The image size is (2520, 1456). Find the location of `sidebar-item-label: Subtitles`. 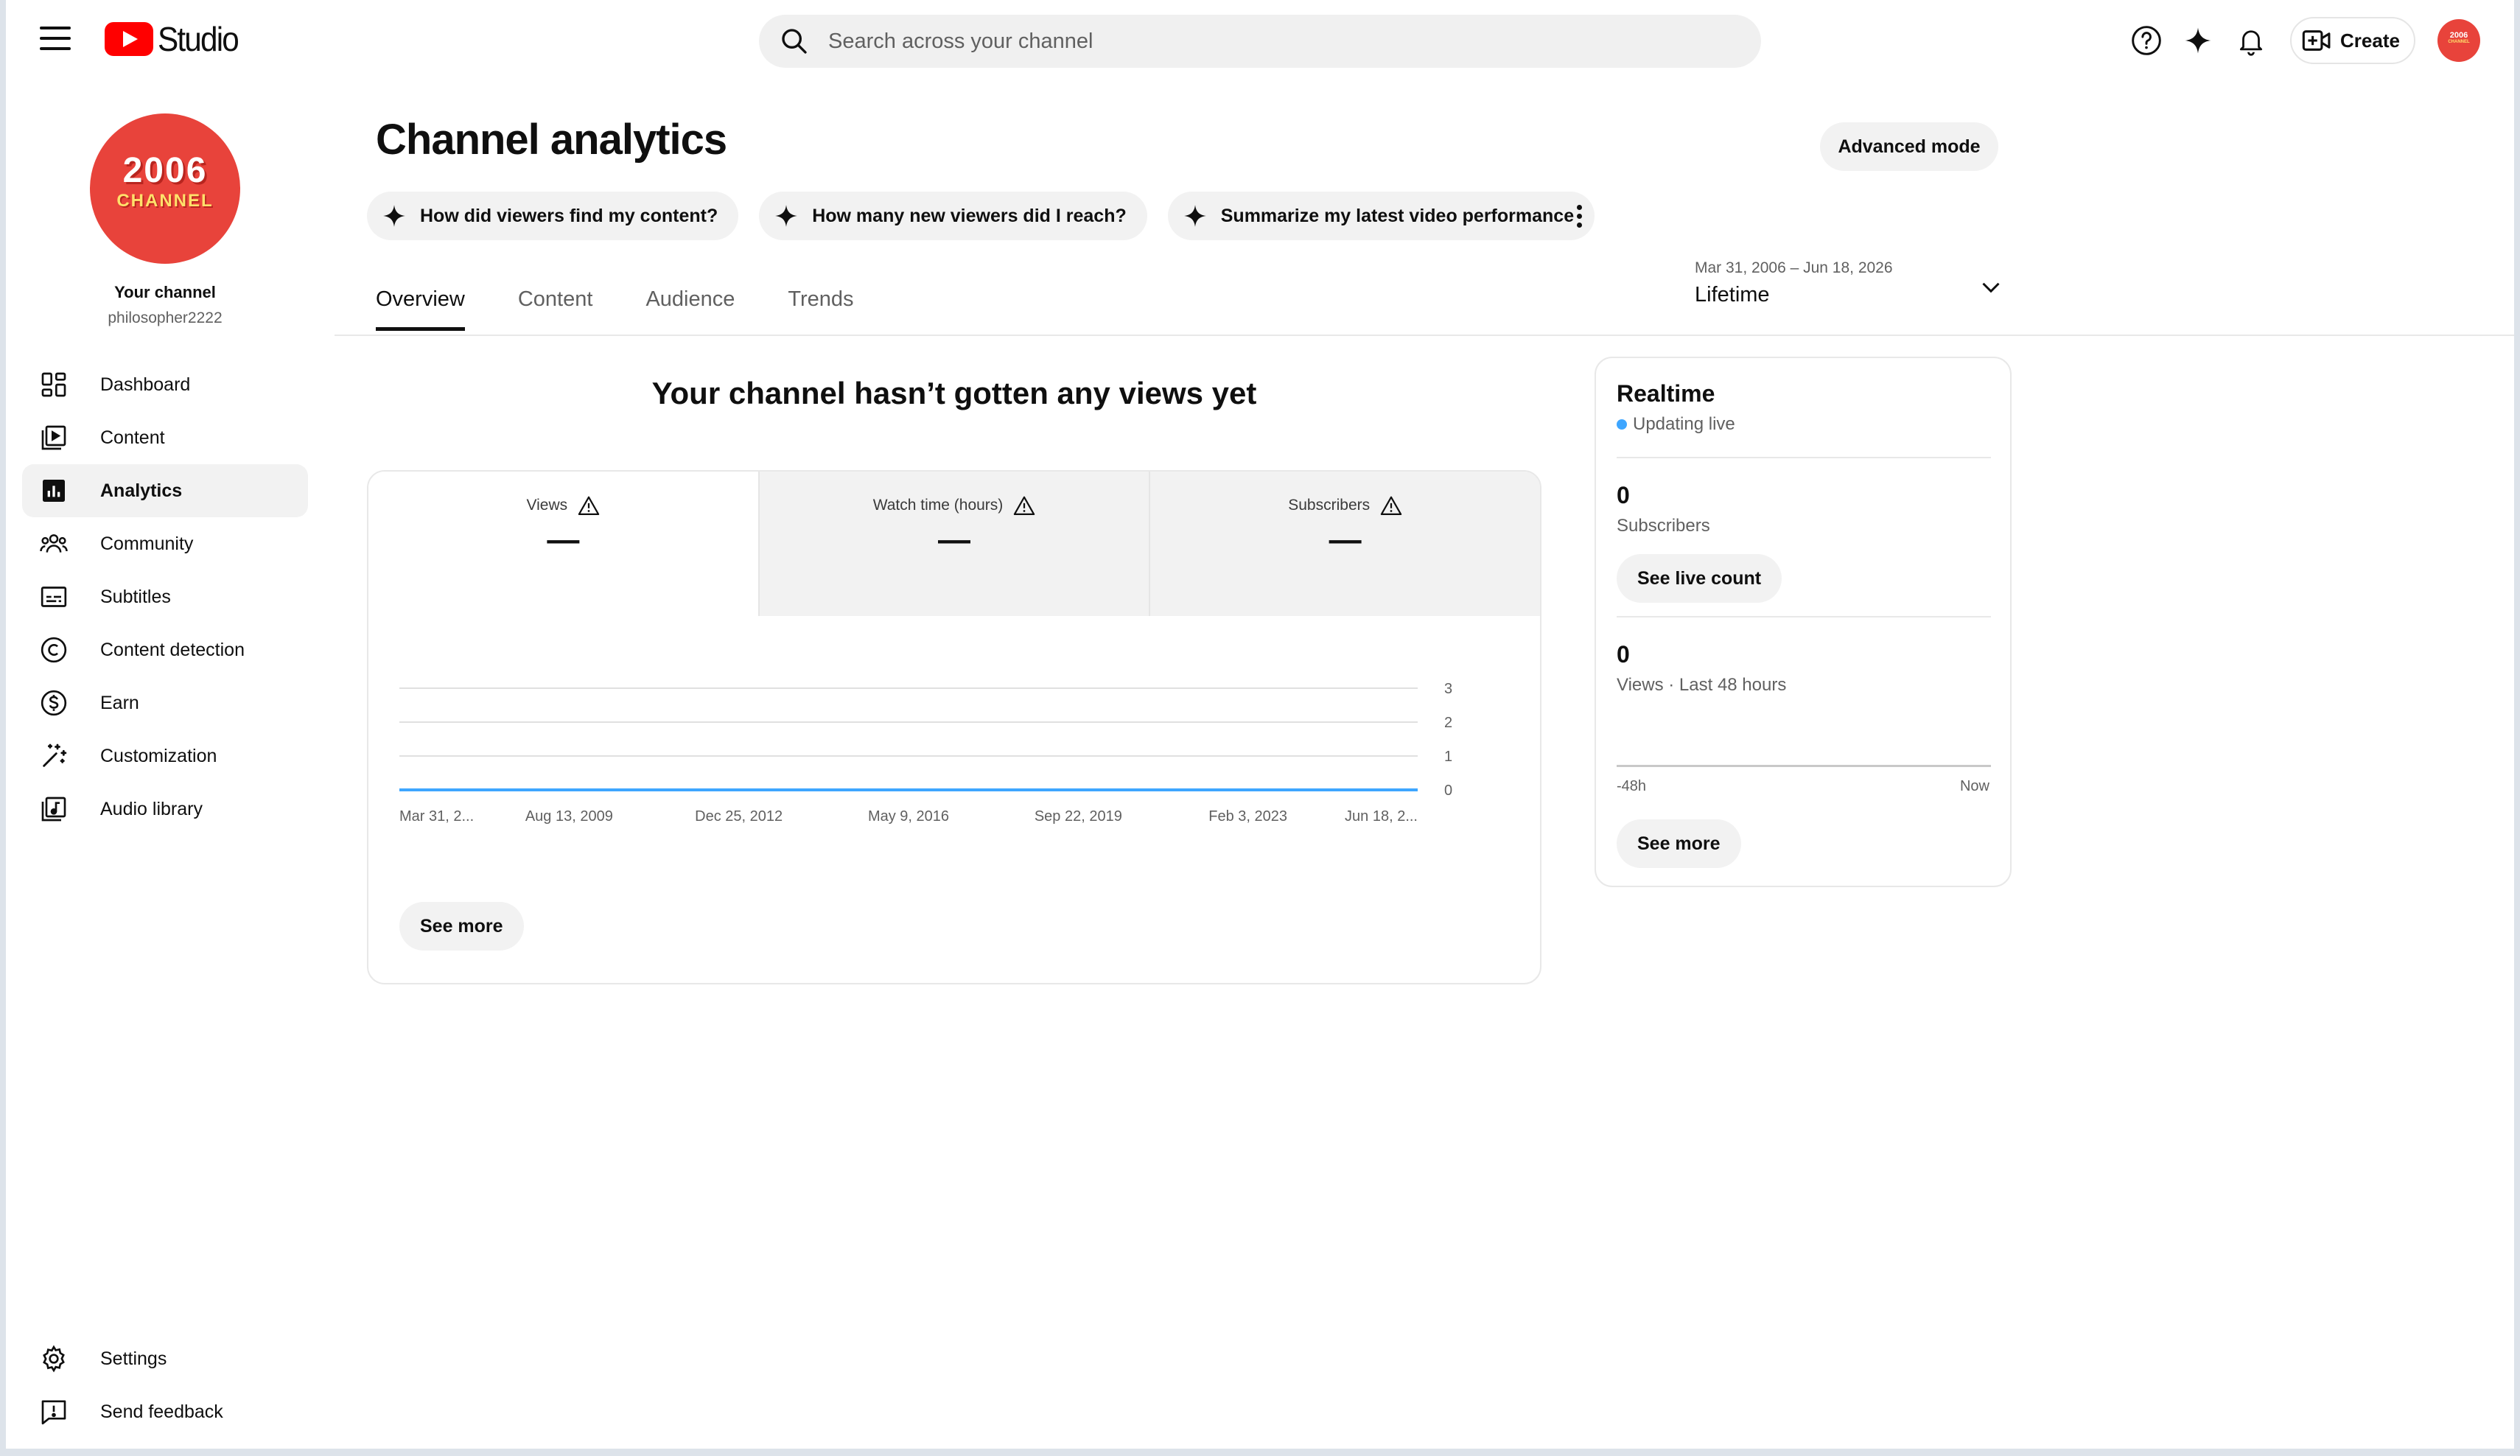

sidebar-item-label: Subtitles is located at coordinates (135, 596).